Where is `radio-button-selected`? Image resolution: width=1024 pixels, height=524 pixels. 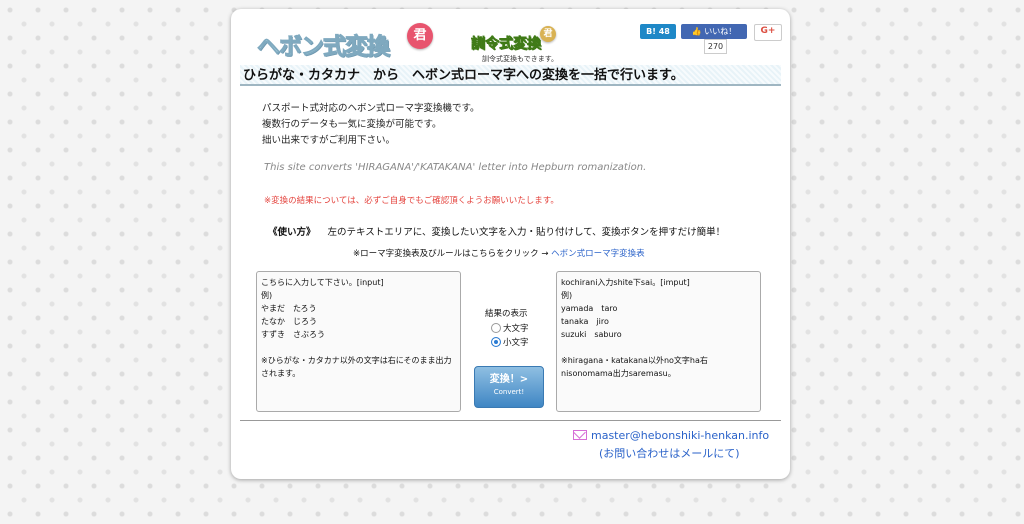
radio-button-selected is located at coordinates (496, 341).